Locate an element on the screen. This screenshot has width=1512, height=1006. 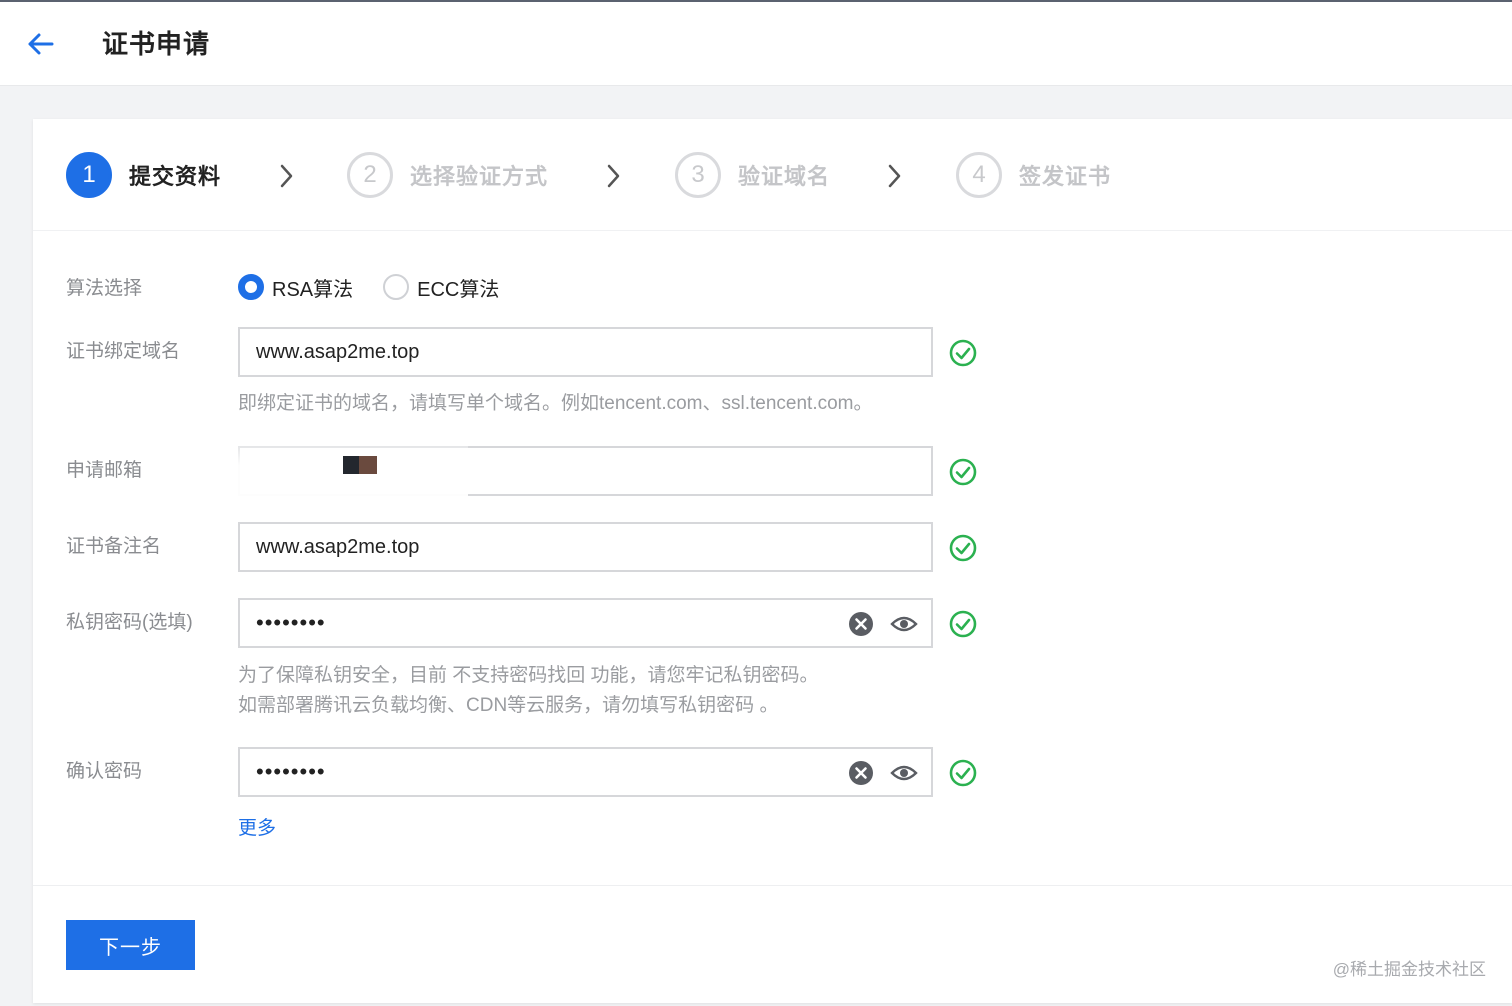
confirm-password-label: 确认密码 is located at coordinates (104, 771).